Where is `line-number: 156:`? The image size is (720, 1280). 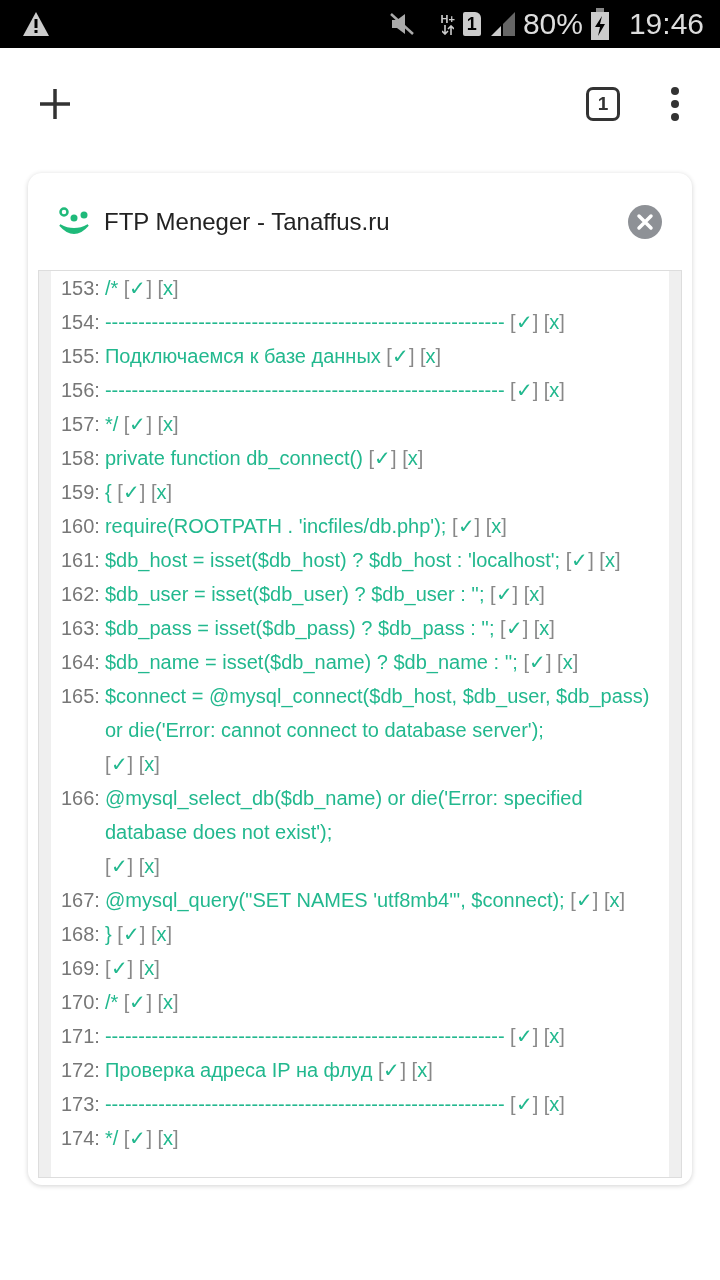 line-number: 156: is located at coordinates (80, 390).